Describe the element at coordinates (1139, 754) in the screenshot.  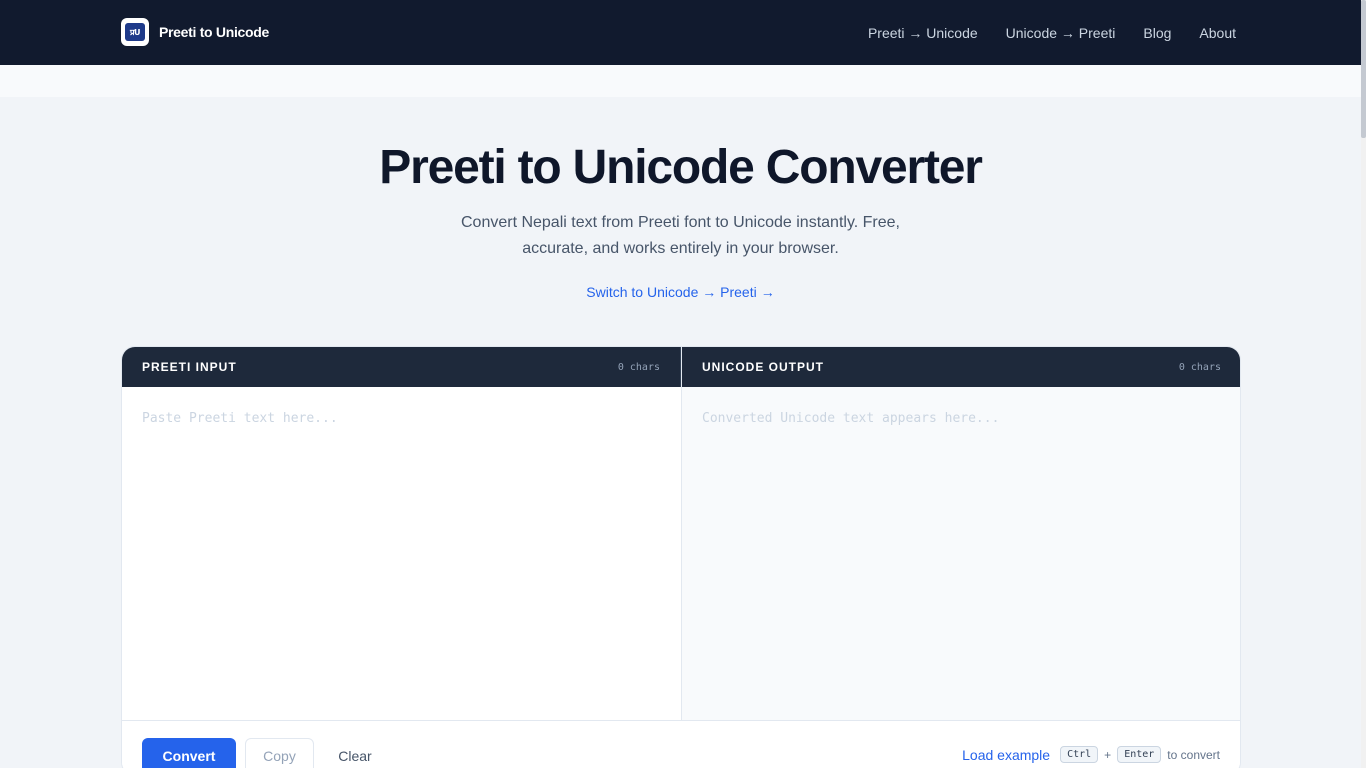
I see `kbd-enter: Enter` at that location.